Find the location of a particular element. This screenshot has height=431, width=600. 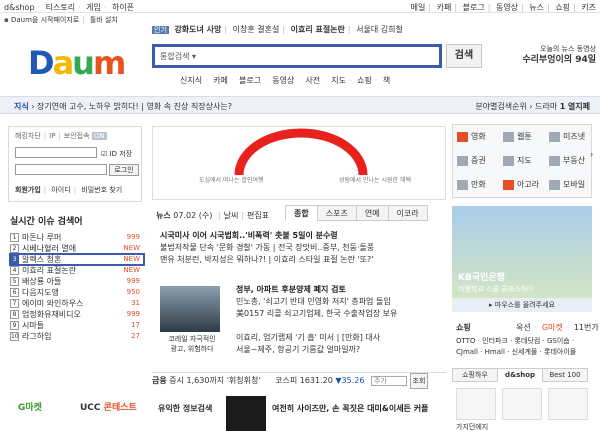

news-photo is located at coordinates (190, 309).